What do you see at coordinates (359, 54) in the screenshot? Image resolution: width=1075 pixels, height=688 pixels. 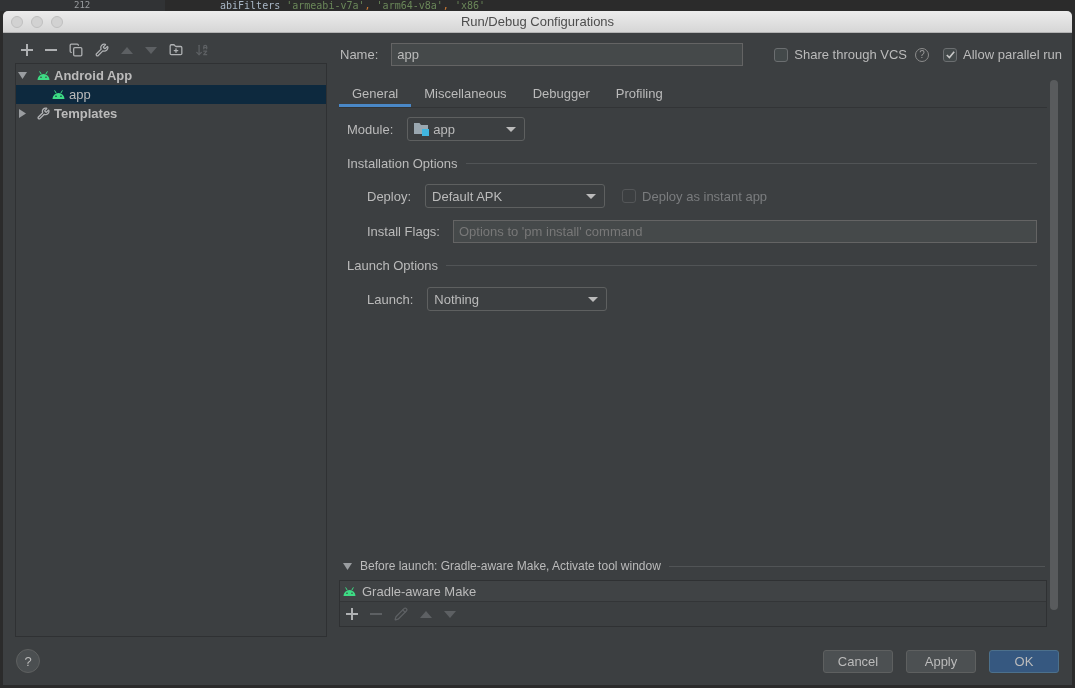 I see `name-label: Name:` at bounding box center [359, 54].